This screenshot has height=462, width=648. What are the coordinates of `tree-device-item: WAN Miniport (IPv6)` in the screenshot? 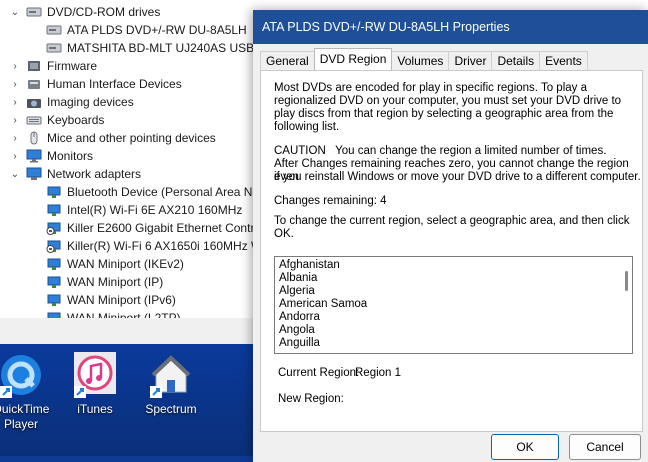 It's located at (103, 300).